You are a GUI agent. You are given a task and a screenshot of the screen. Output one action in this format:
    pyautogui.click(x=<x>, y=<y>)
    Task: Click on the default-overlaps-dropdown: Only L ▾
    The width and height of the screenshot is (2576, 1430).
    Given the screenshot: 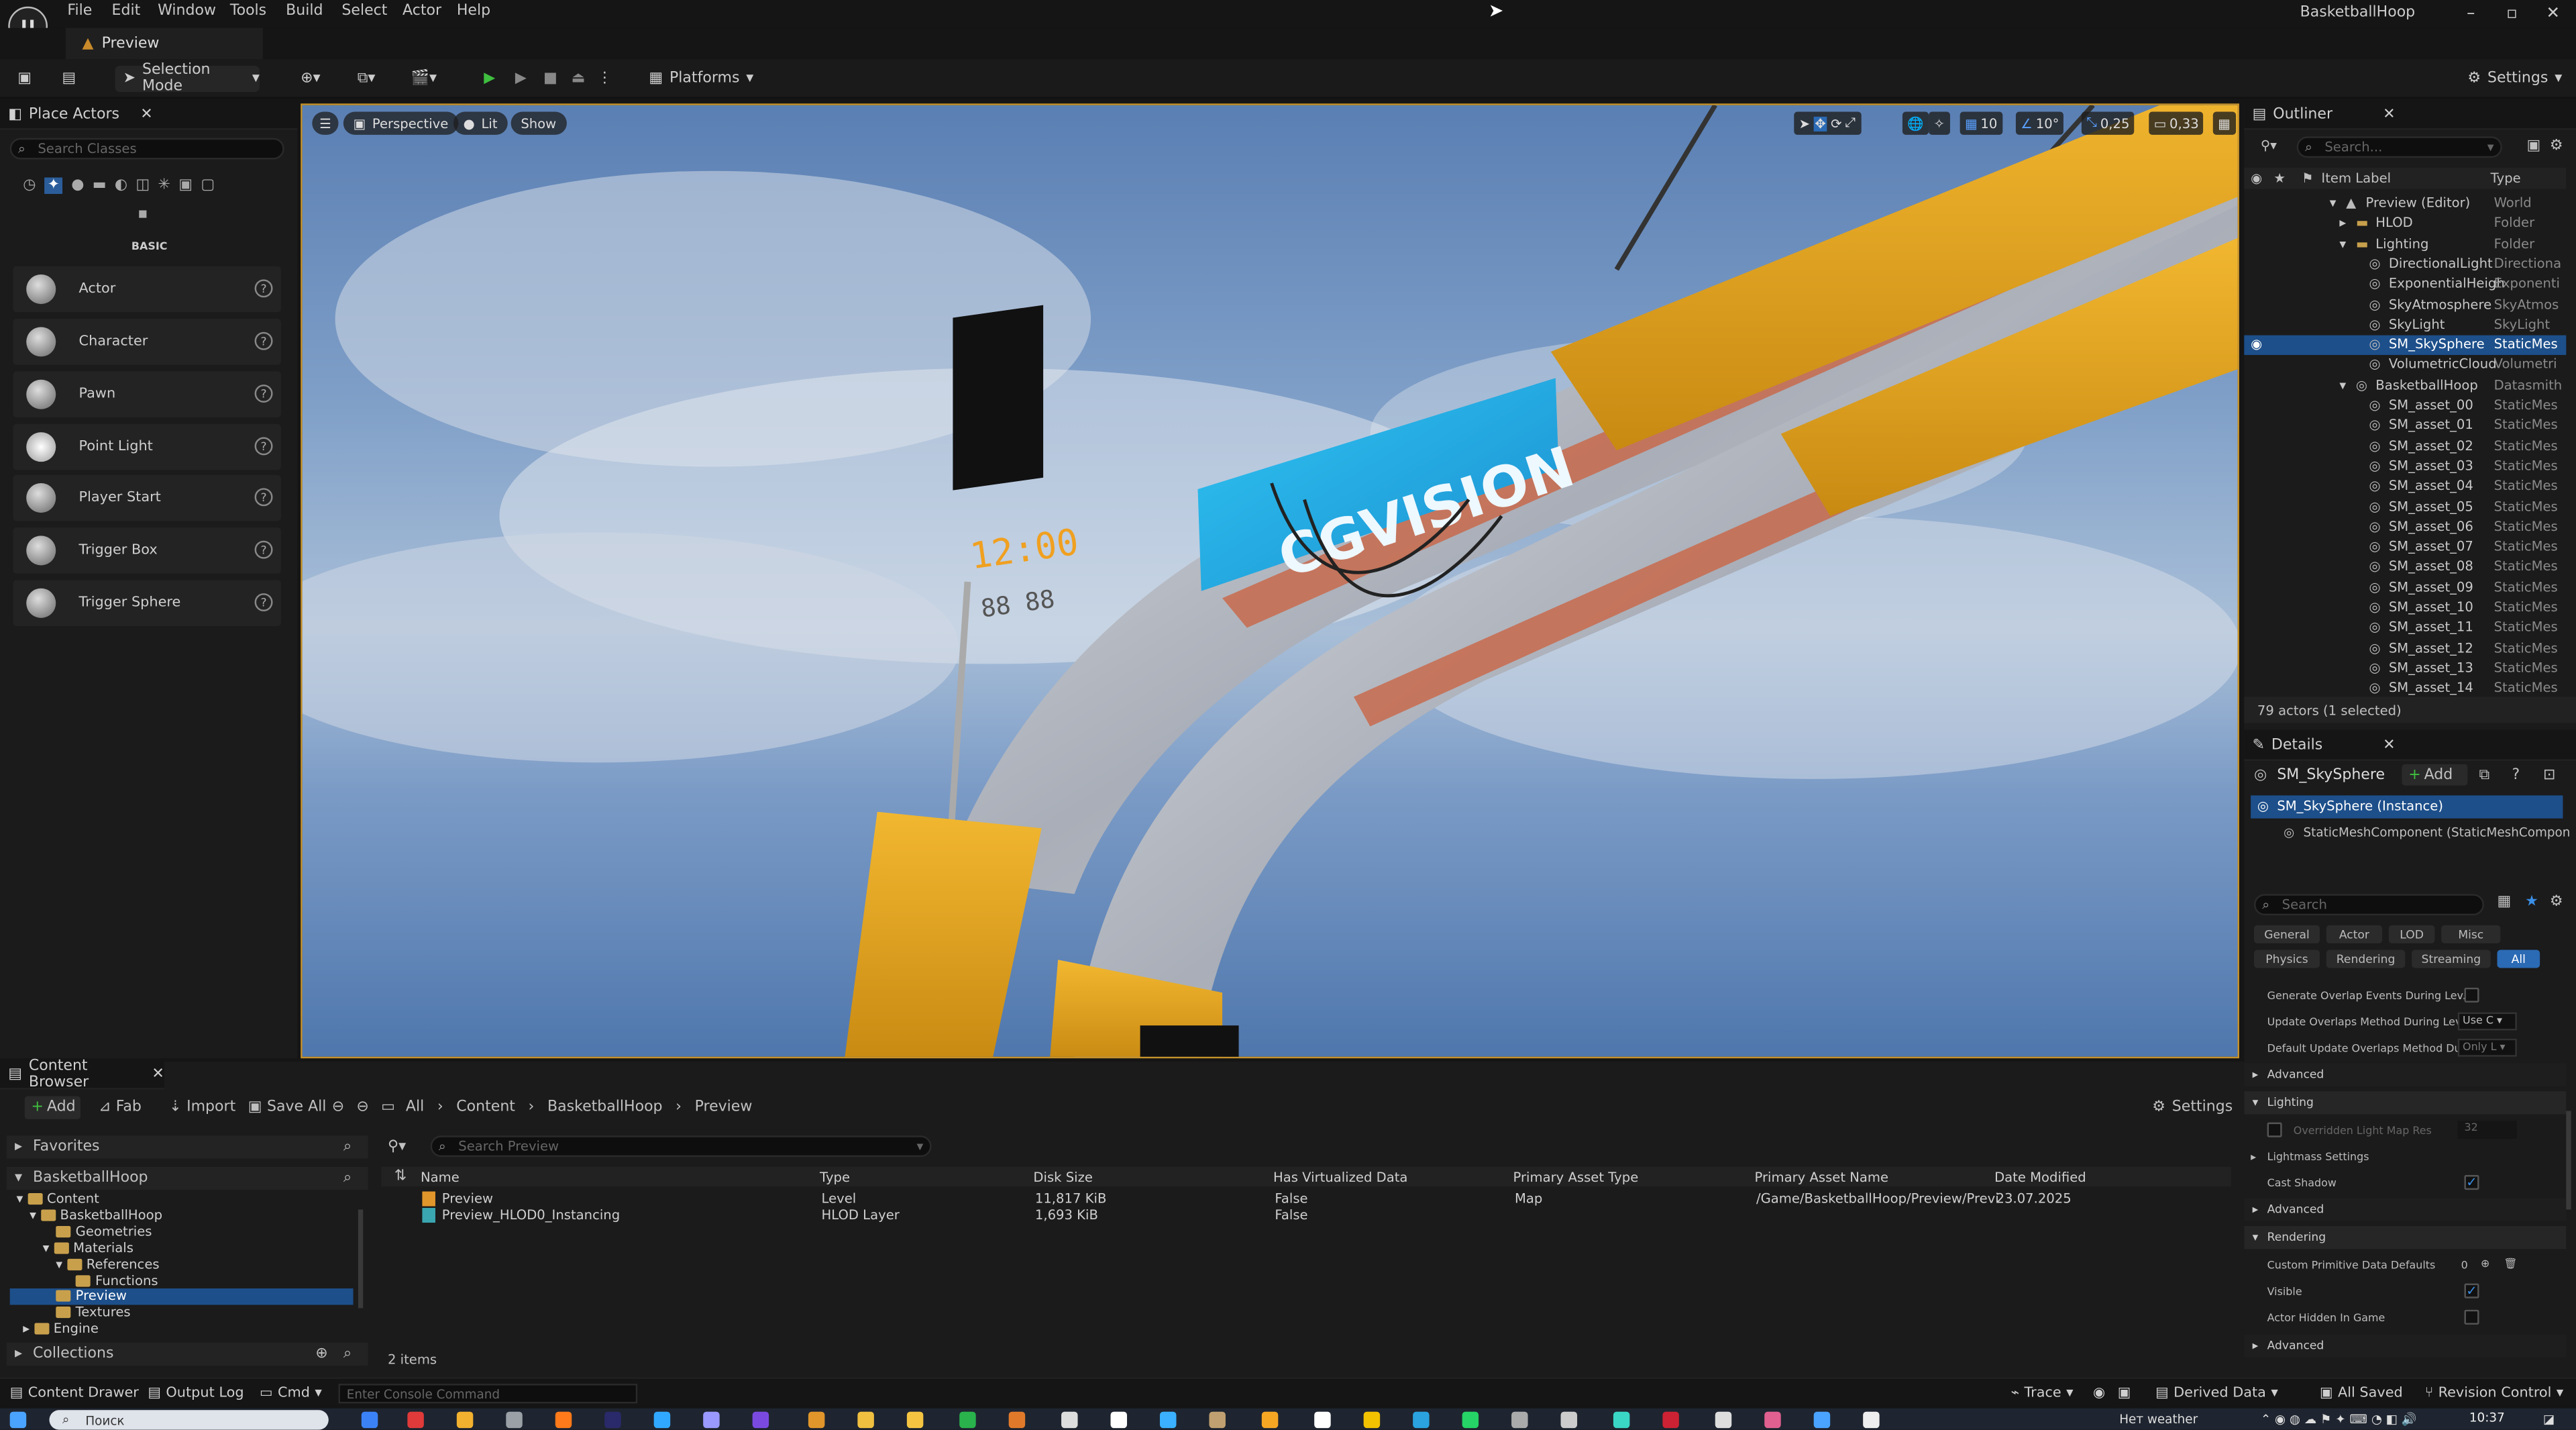 What is the action you would take?
    pyautogui.click(x=2487, y=1047)
    